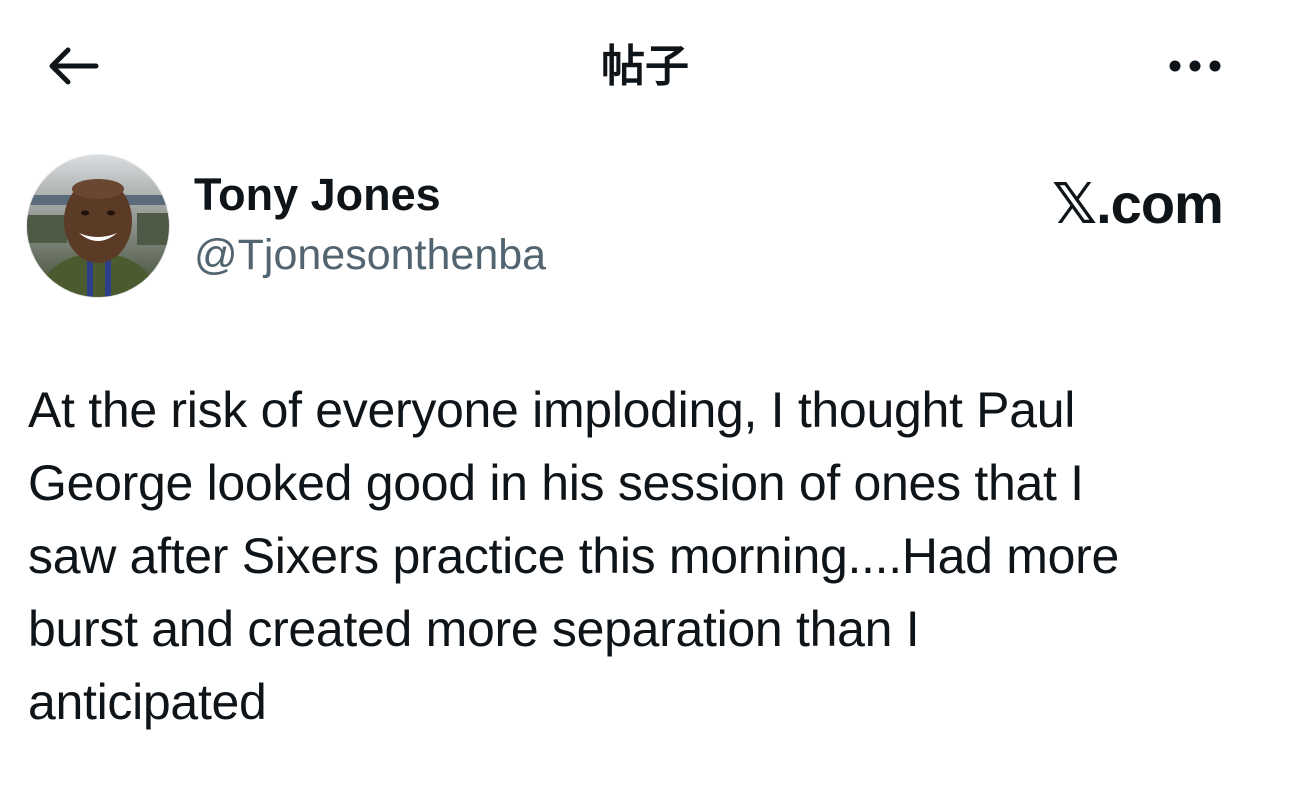 The height and width of the screenshot is (796, 1290). I want to click on more-button, so click(1195, 68).